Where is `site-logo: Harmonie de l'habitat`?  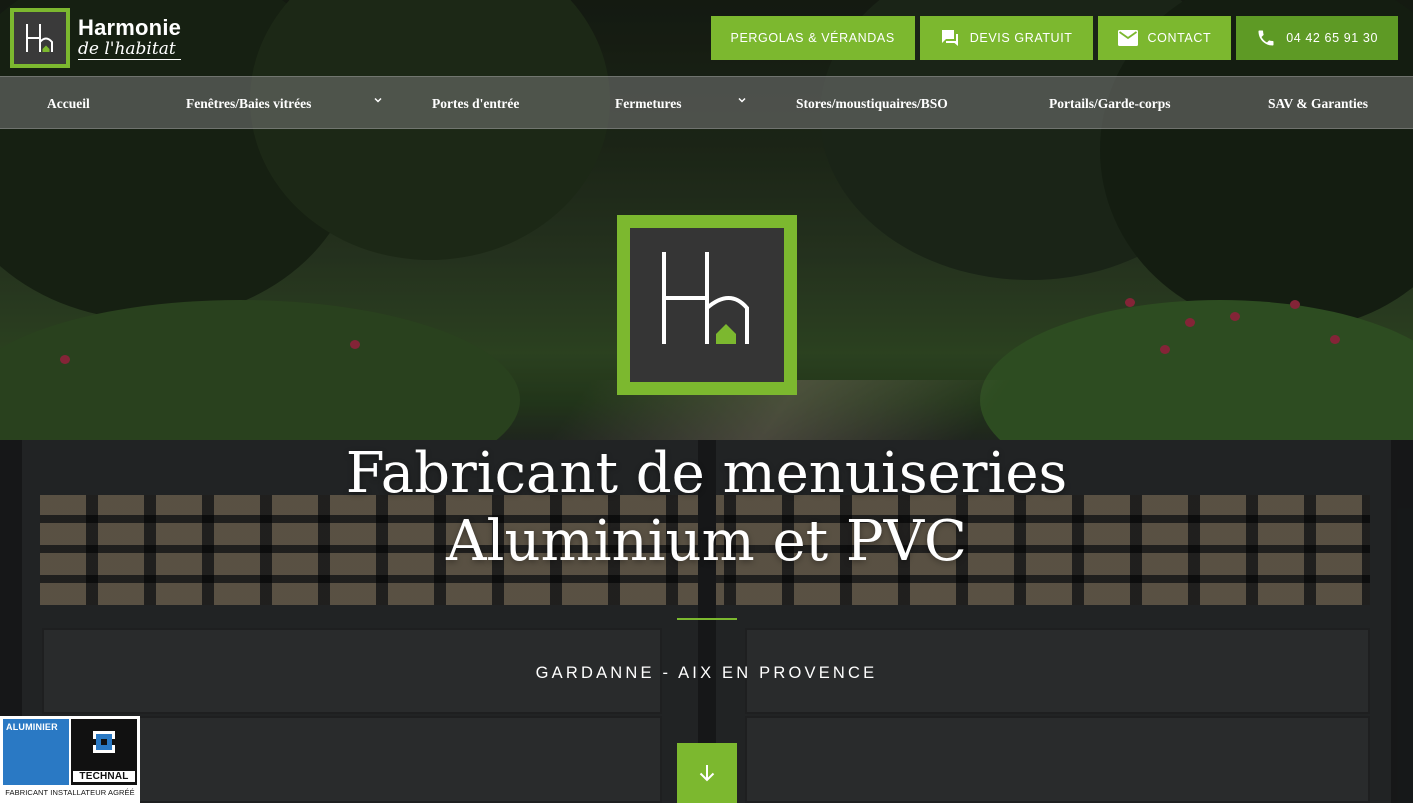 site-logo: Harmonie de l'habitat is located at coordinates (96, 38).